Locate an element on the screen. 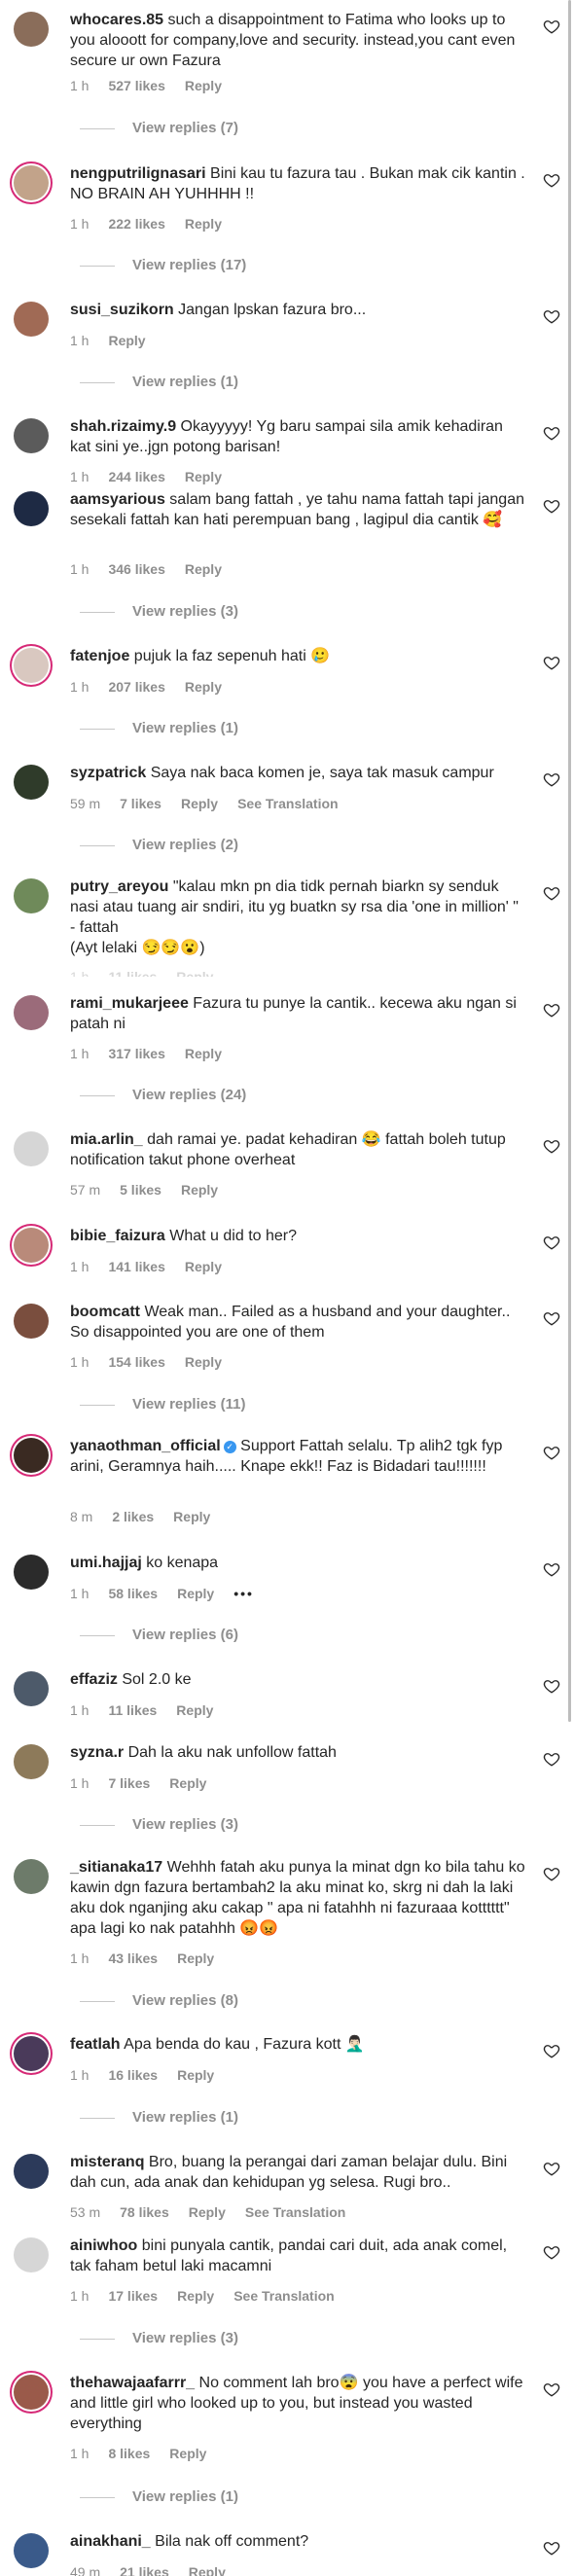  comment-username: _sitianaka17 is located at coordinates (116, 1867).